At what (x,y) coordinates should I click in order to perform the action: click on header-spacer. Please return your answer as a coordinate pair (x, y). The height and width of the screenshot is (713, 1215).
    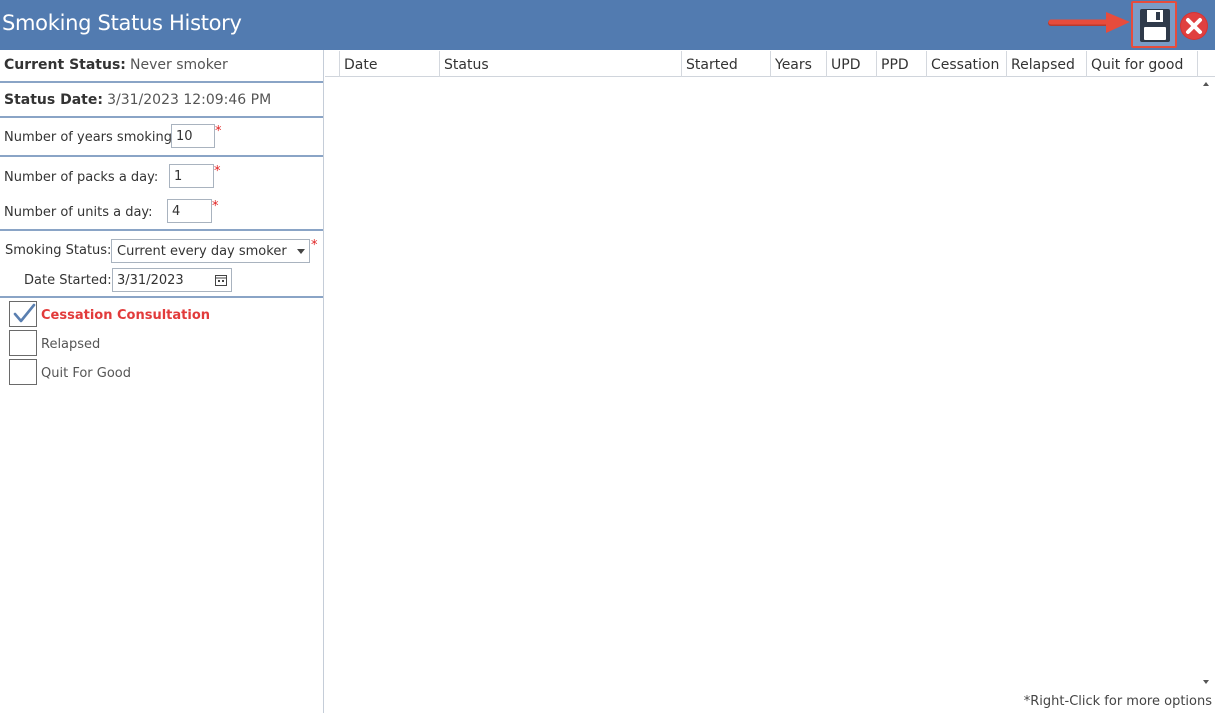
    Looking at the image, I should click on (332, 64).